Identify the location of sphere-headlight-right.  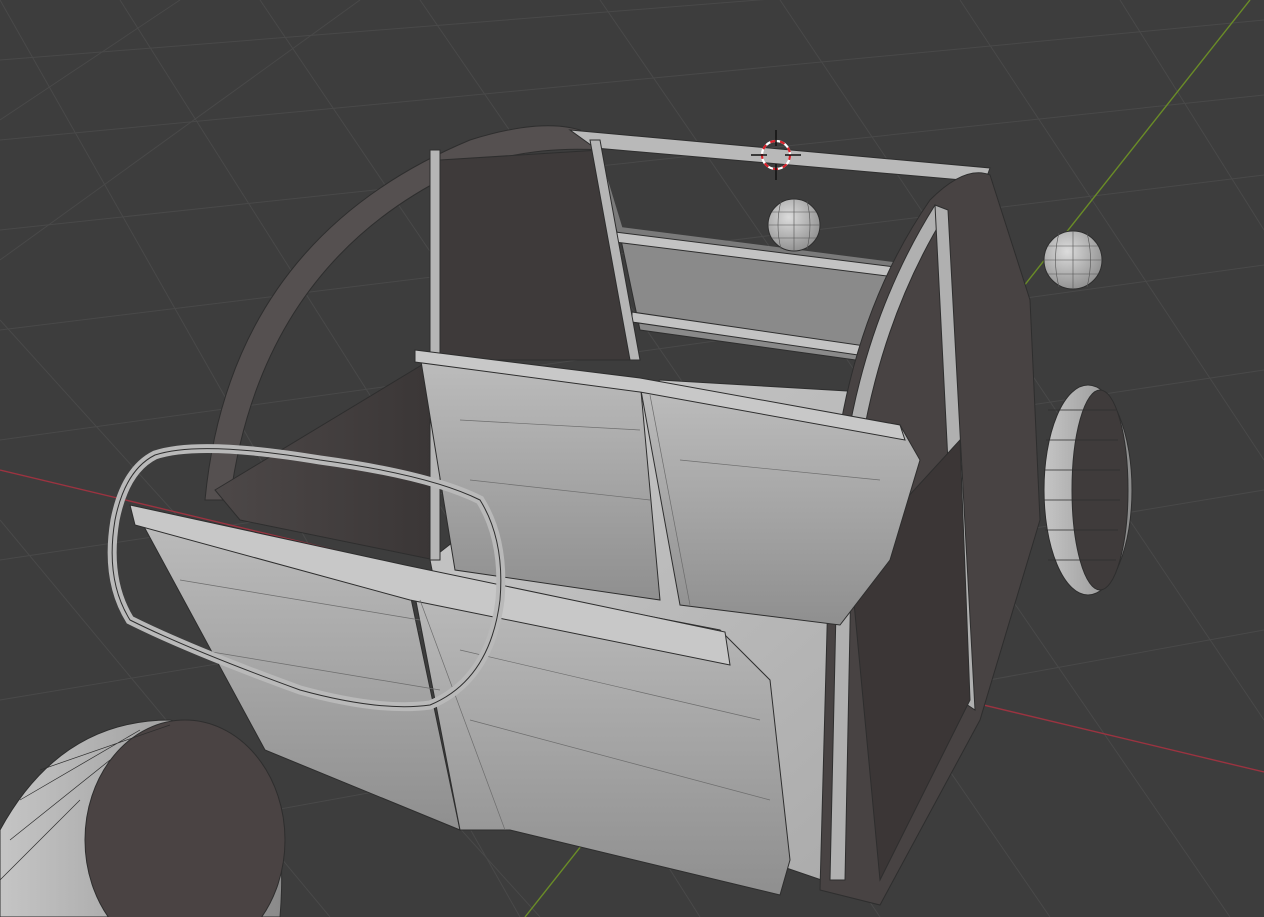
(1073, 260).